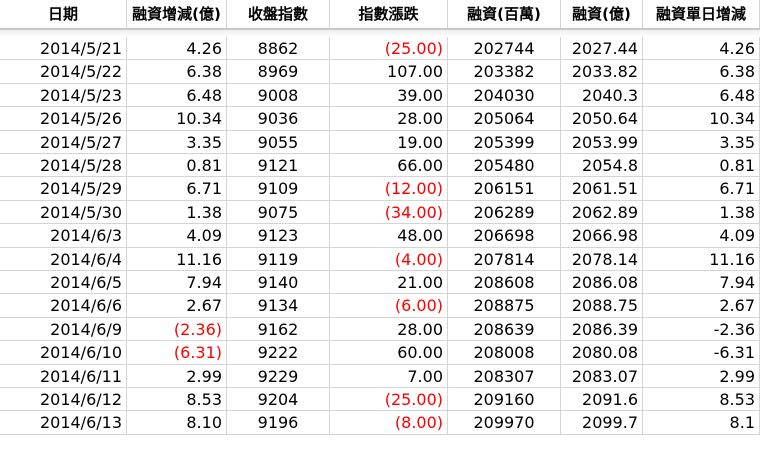 The width and height of the screenshot is (760, 457). What do you see at coordinates (177, 329) in the screenshot?
I see `cell-margin-change-yi: (2.36)` at bounding box center [177, 329].